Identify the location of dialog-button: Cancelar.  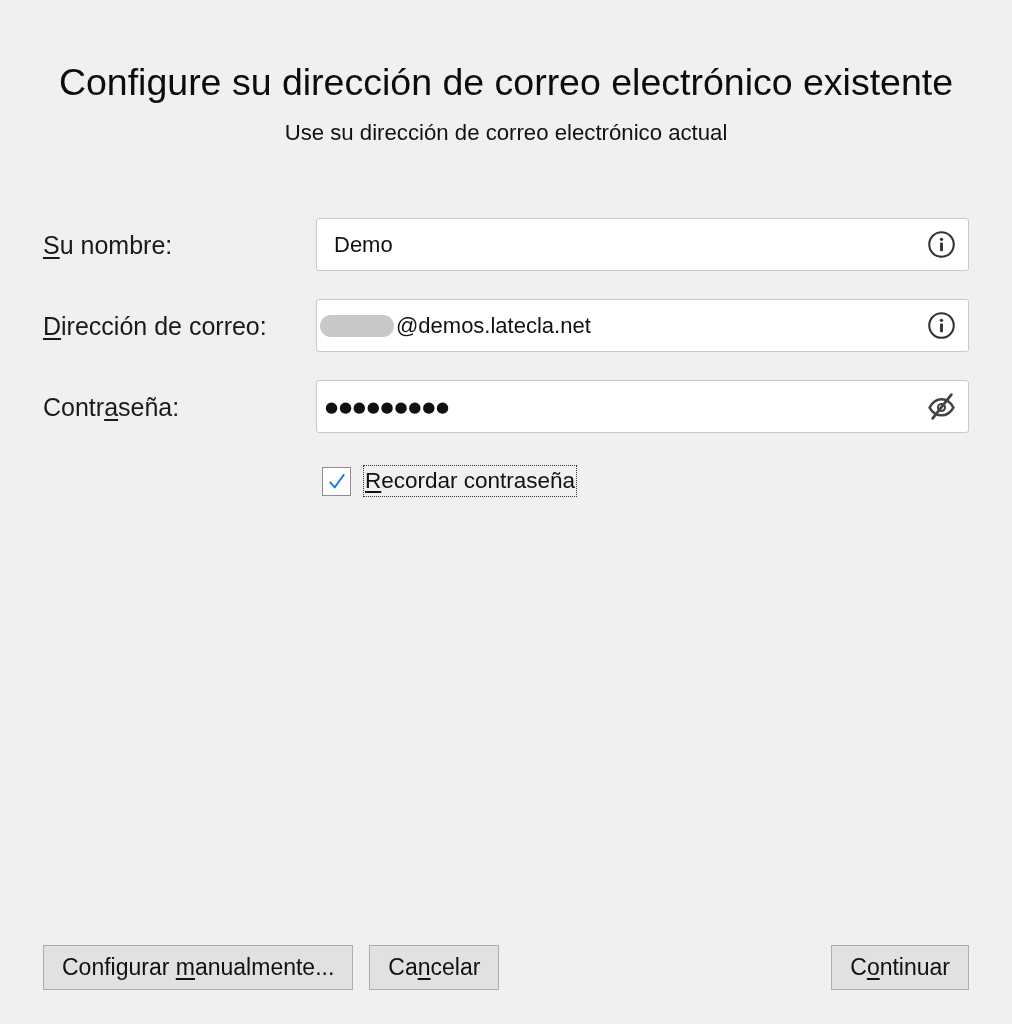
(434, 967).